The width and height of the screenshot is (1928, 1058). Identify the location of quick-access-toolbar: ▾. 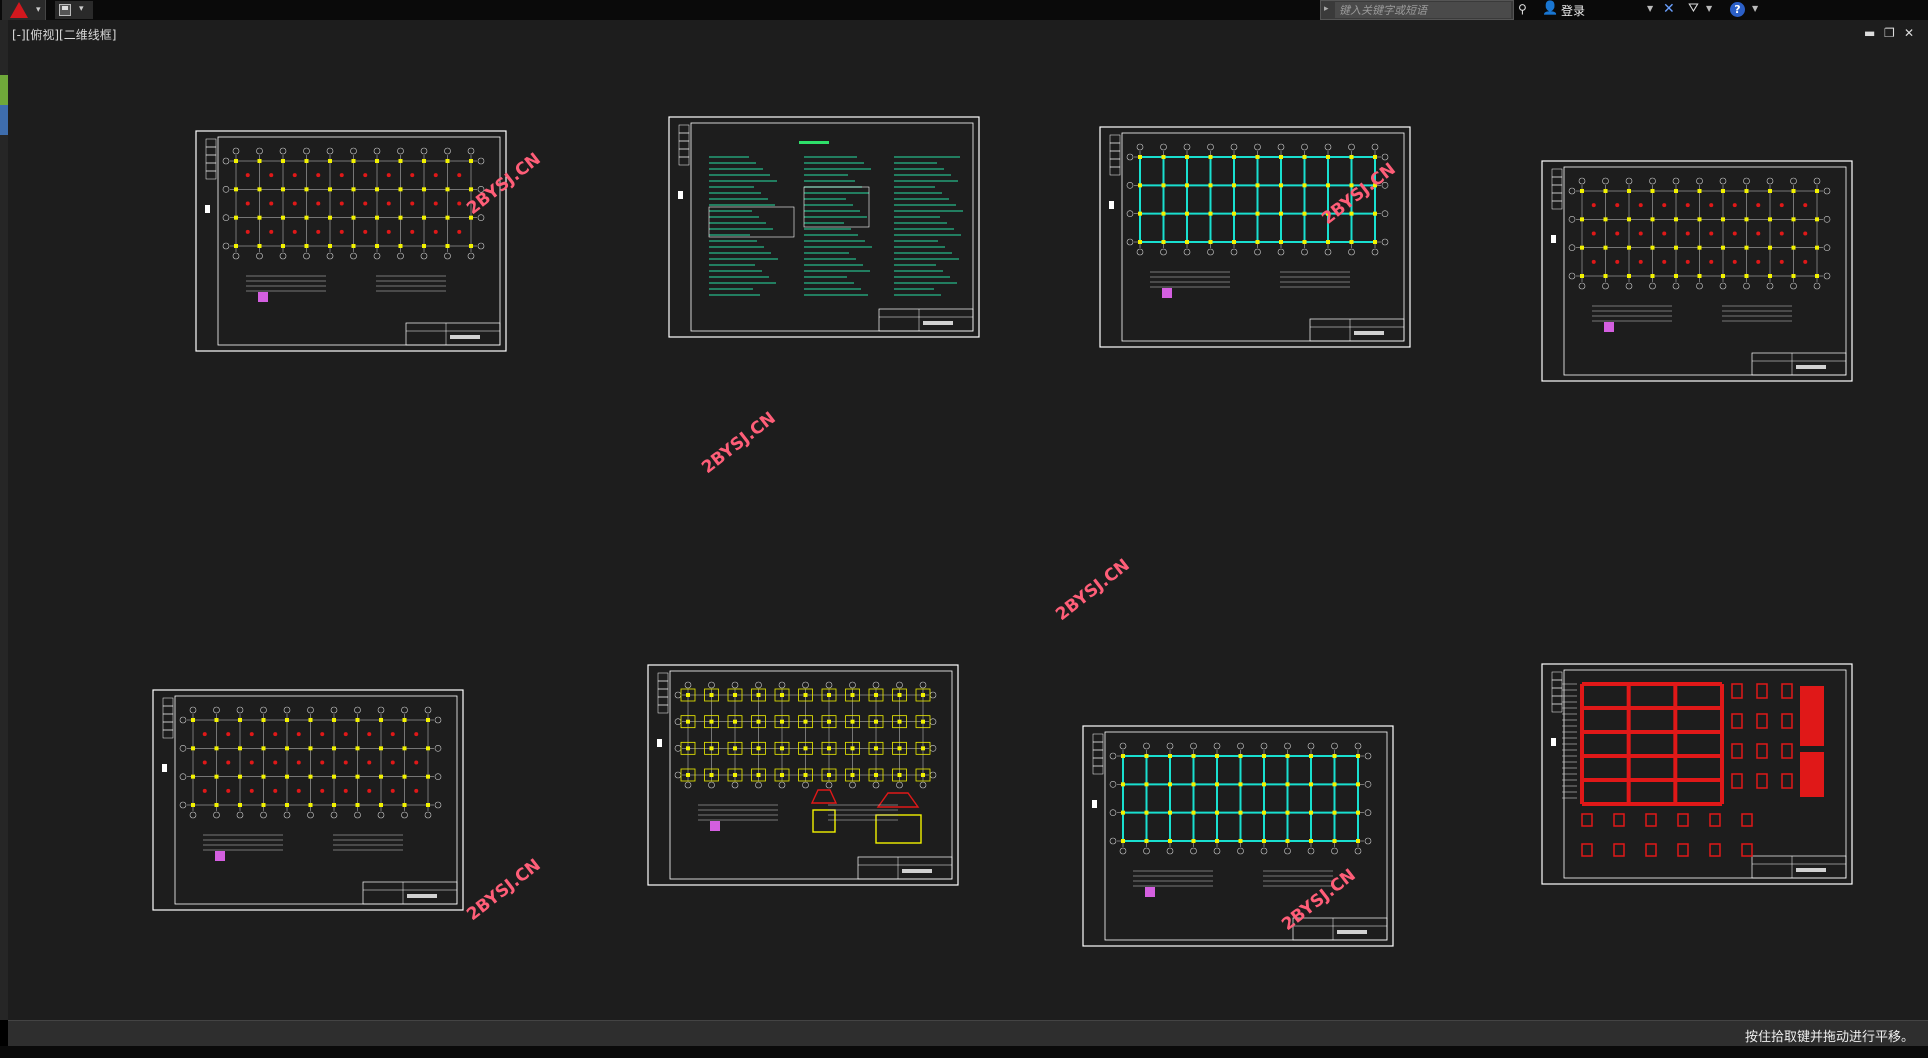
(74, 10).